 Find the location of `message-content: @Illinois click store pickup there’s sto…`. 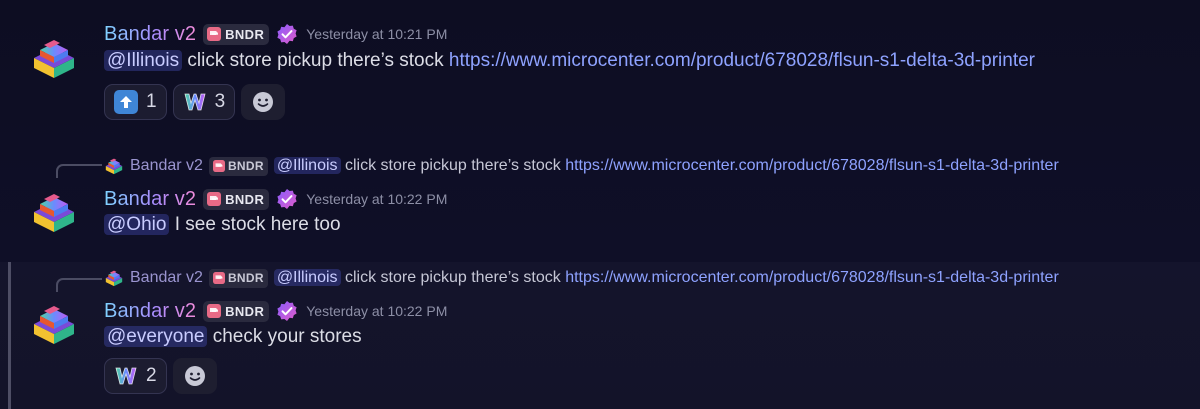

message-content: @Illinois click store pickup there’s sto… is located at coordinates (569, 61).